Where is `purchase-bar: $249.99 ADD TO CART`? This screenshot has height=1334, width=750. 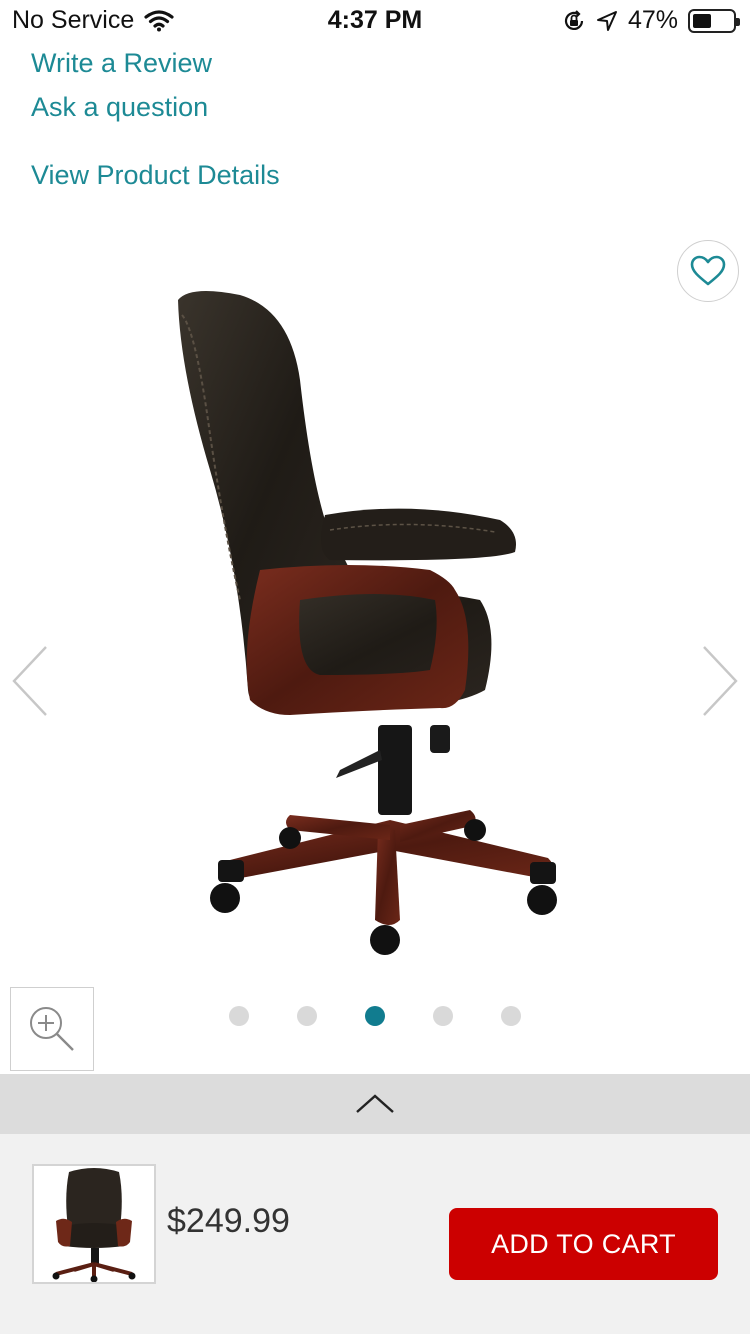 purchase-bar: $249.99 ADD TO CART is located at coordinates (375, 1234).